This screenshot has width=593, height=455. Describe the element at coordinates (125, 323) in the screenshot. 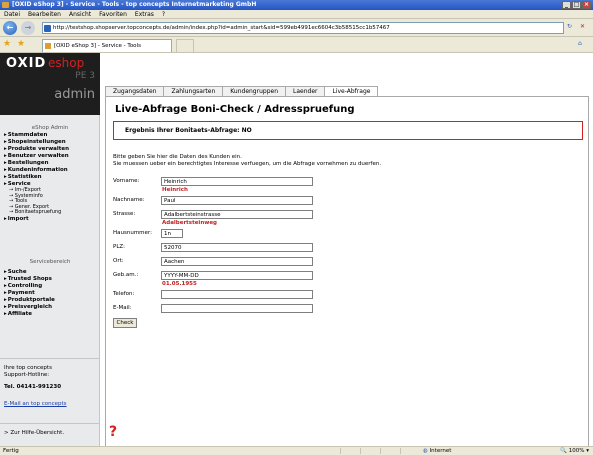

I see `check-button: Check` at that location.